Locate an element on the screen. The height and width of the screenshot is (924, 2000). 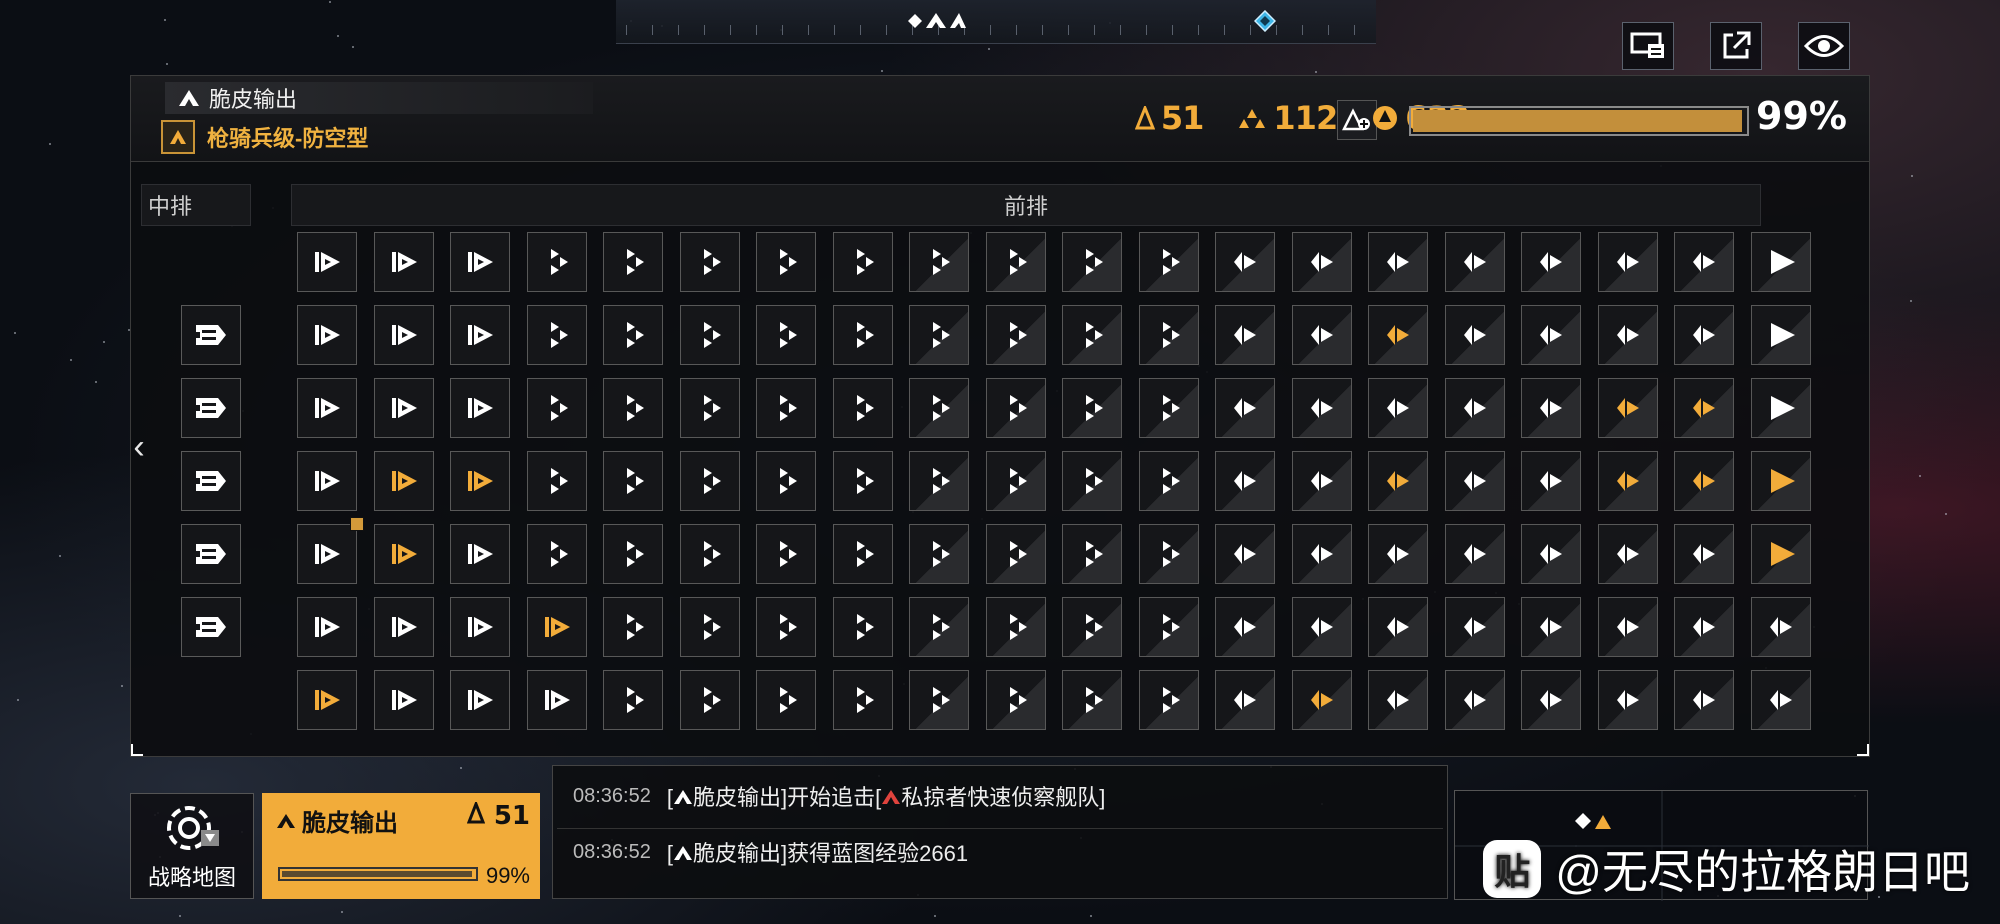
share-button is located at coordinates (1736, 46).